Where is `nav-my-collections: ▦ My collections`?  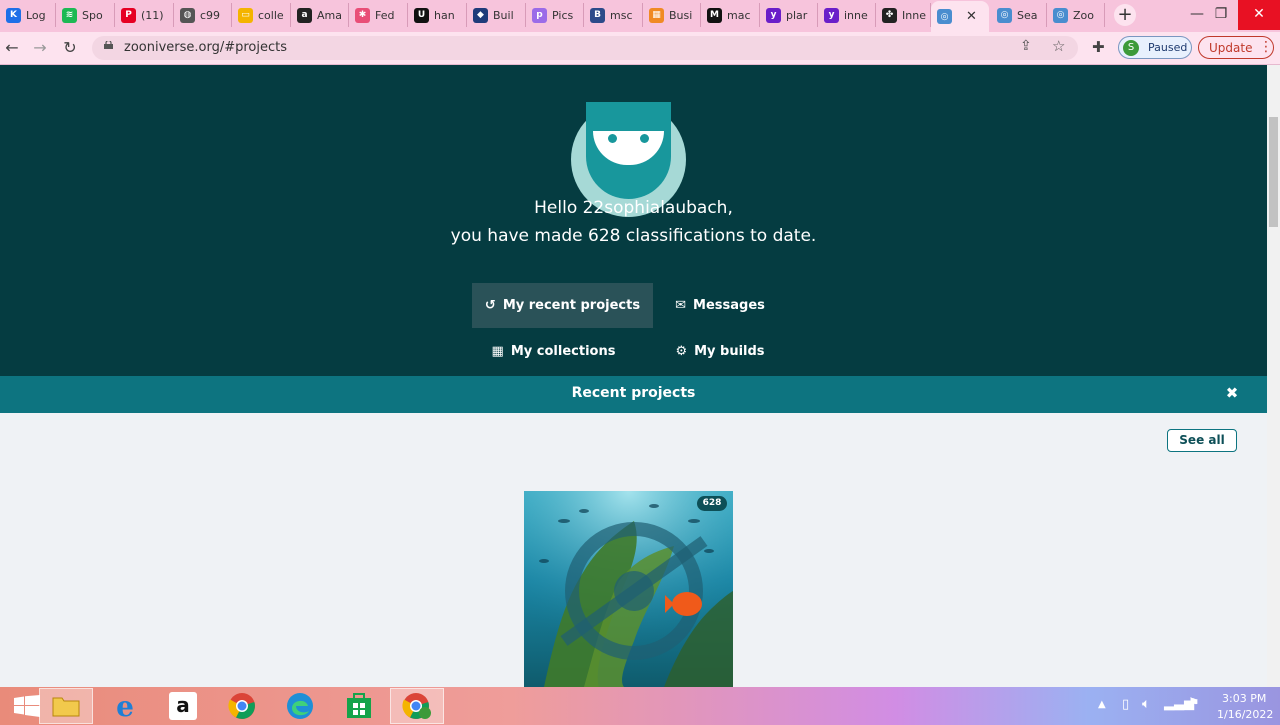 nav-my-collections: ▦ My collections is located at coordinates (553, 351).